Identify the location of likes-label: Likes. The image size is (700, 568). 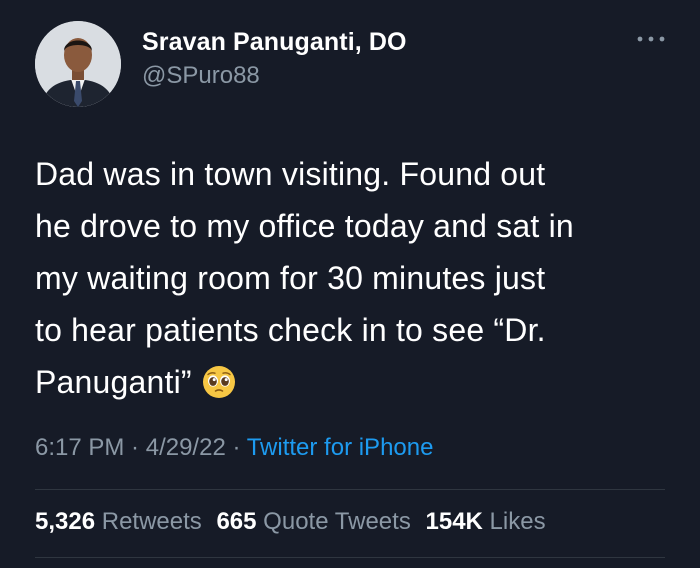
(517, 521).